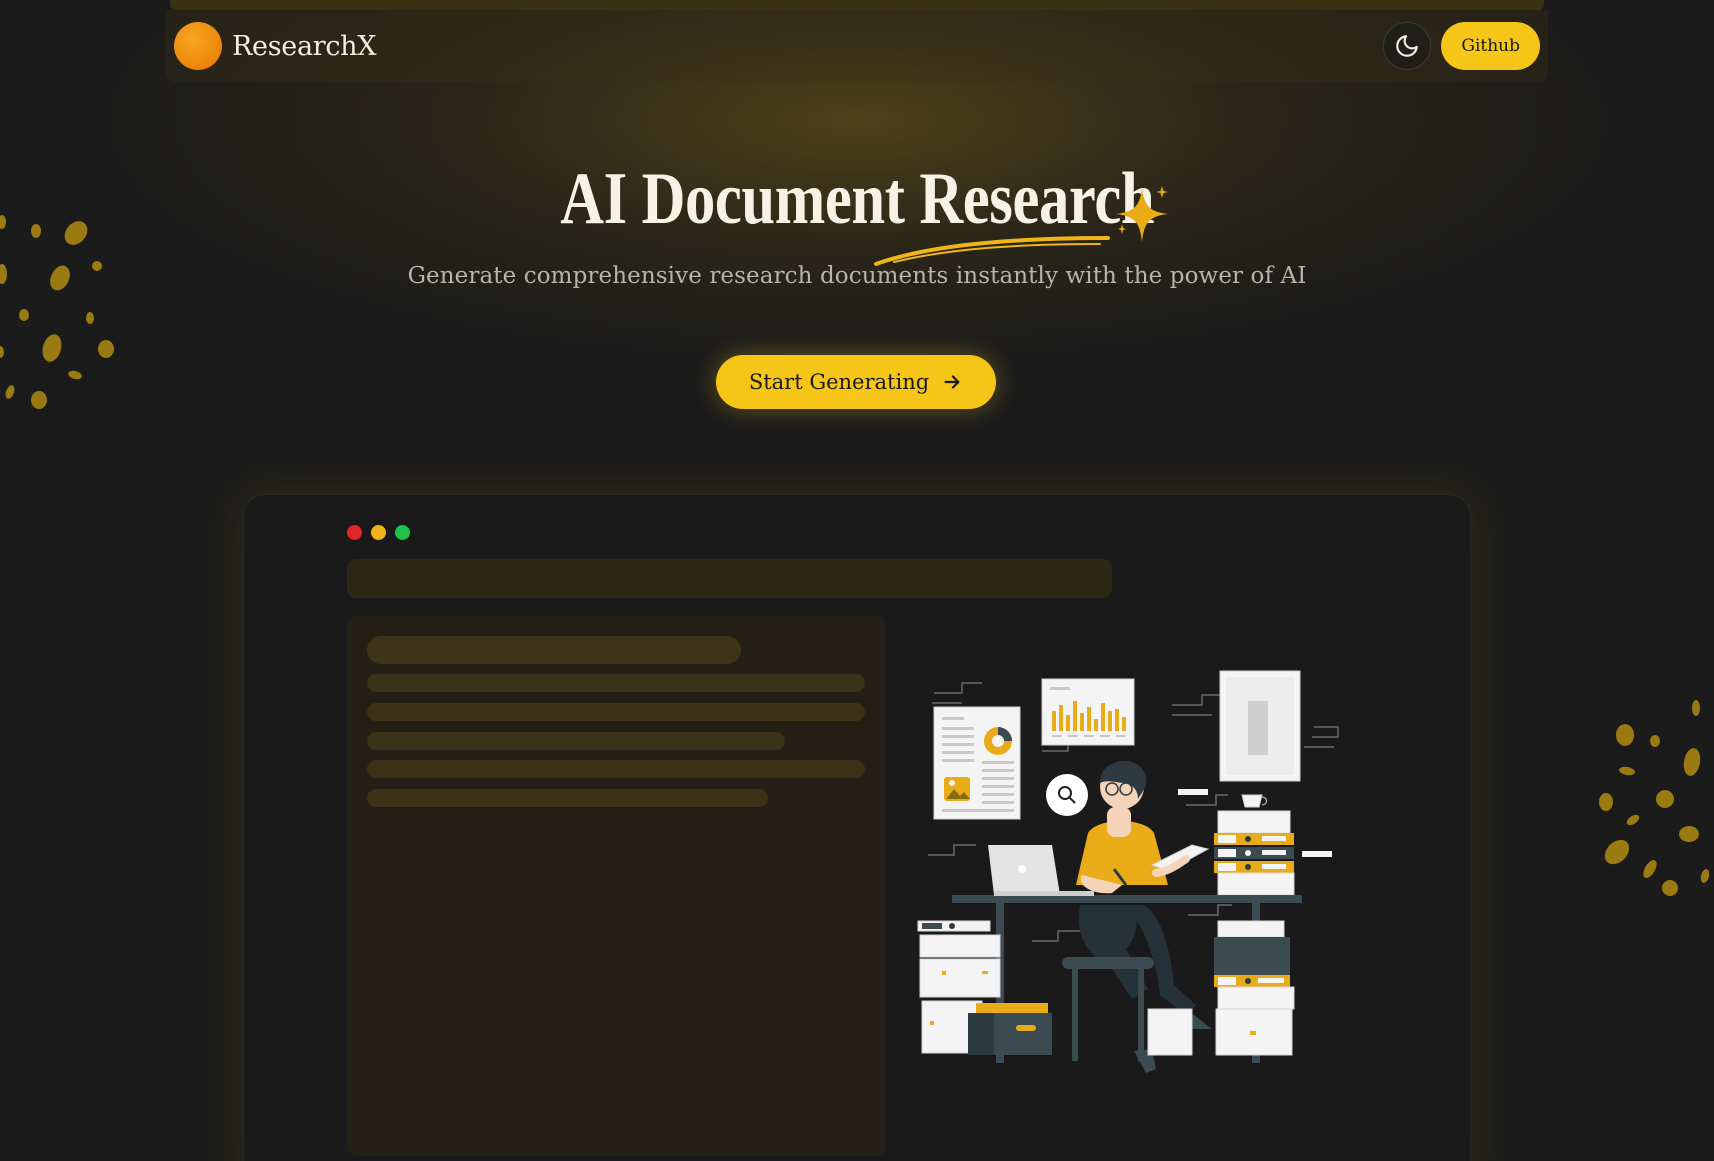 Image resolution: width=1714 pixels, height=1161 pixels. Describe the element at coordinates (354, 532) in the screenshot. I see `close-dot` at that location.